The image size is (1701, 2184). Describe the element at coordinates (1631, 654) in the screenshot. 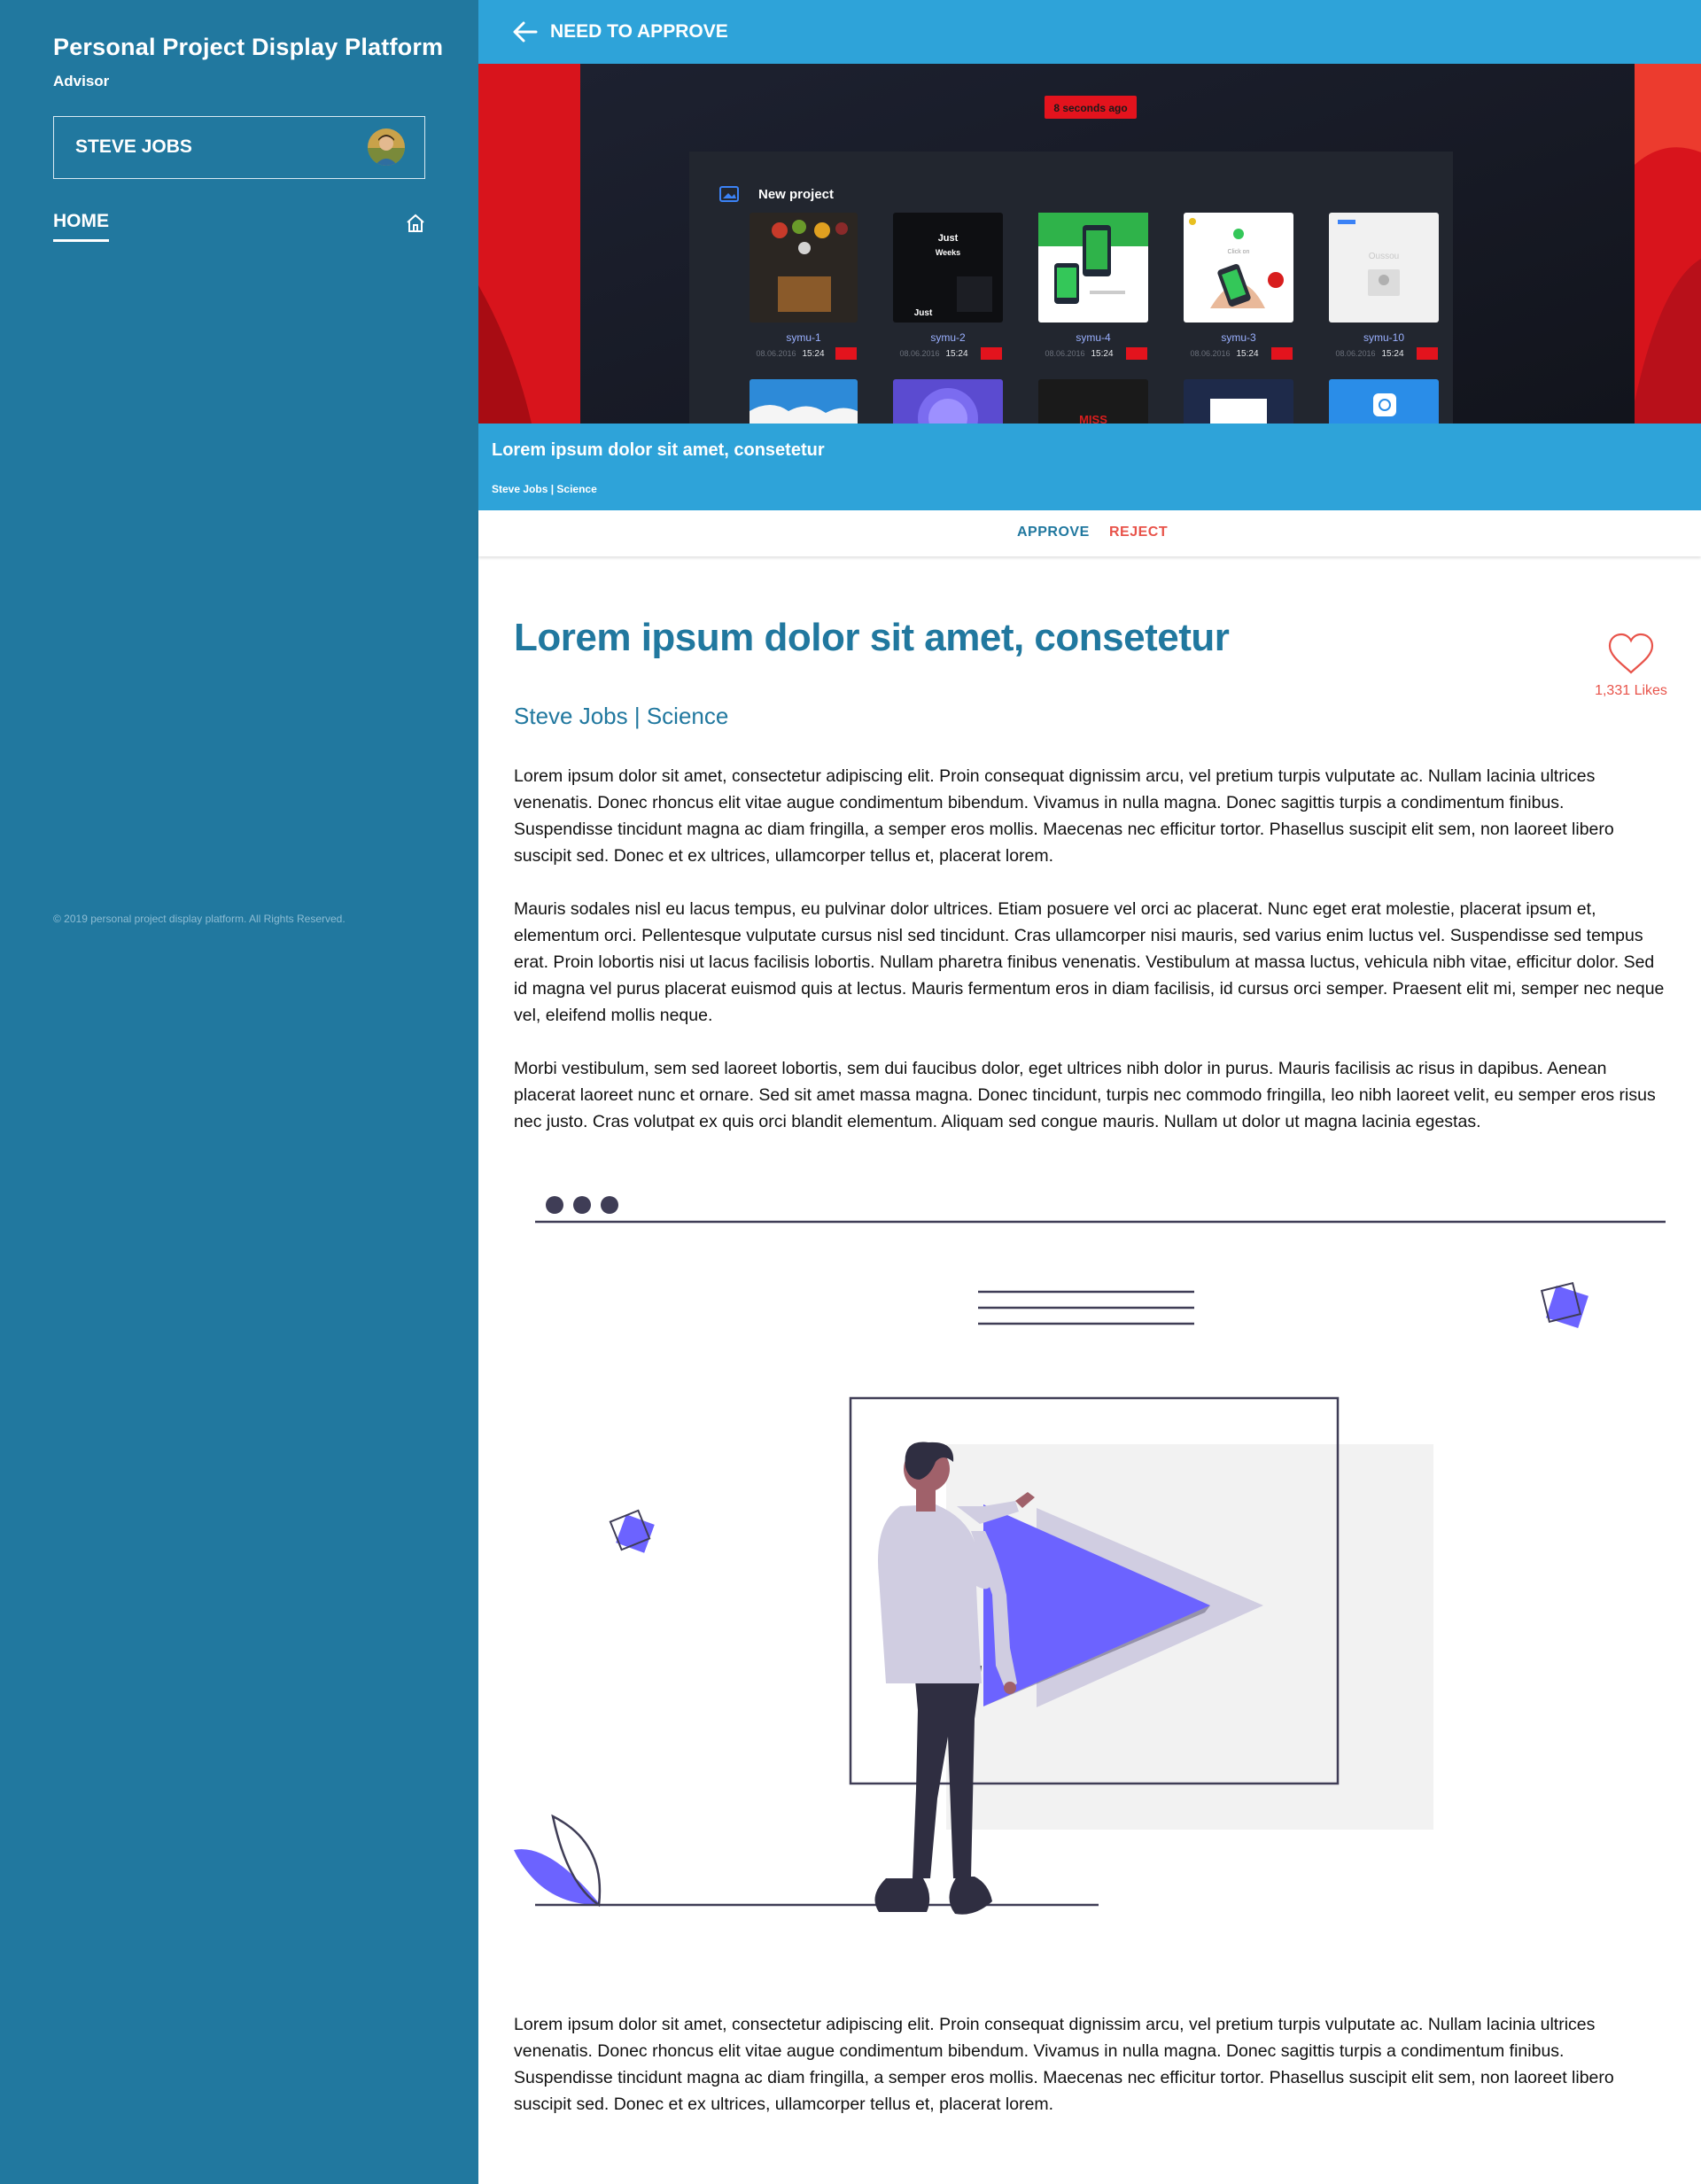

I see `heart-icon` at that location.